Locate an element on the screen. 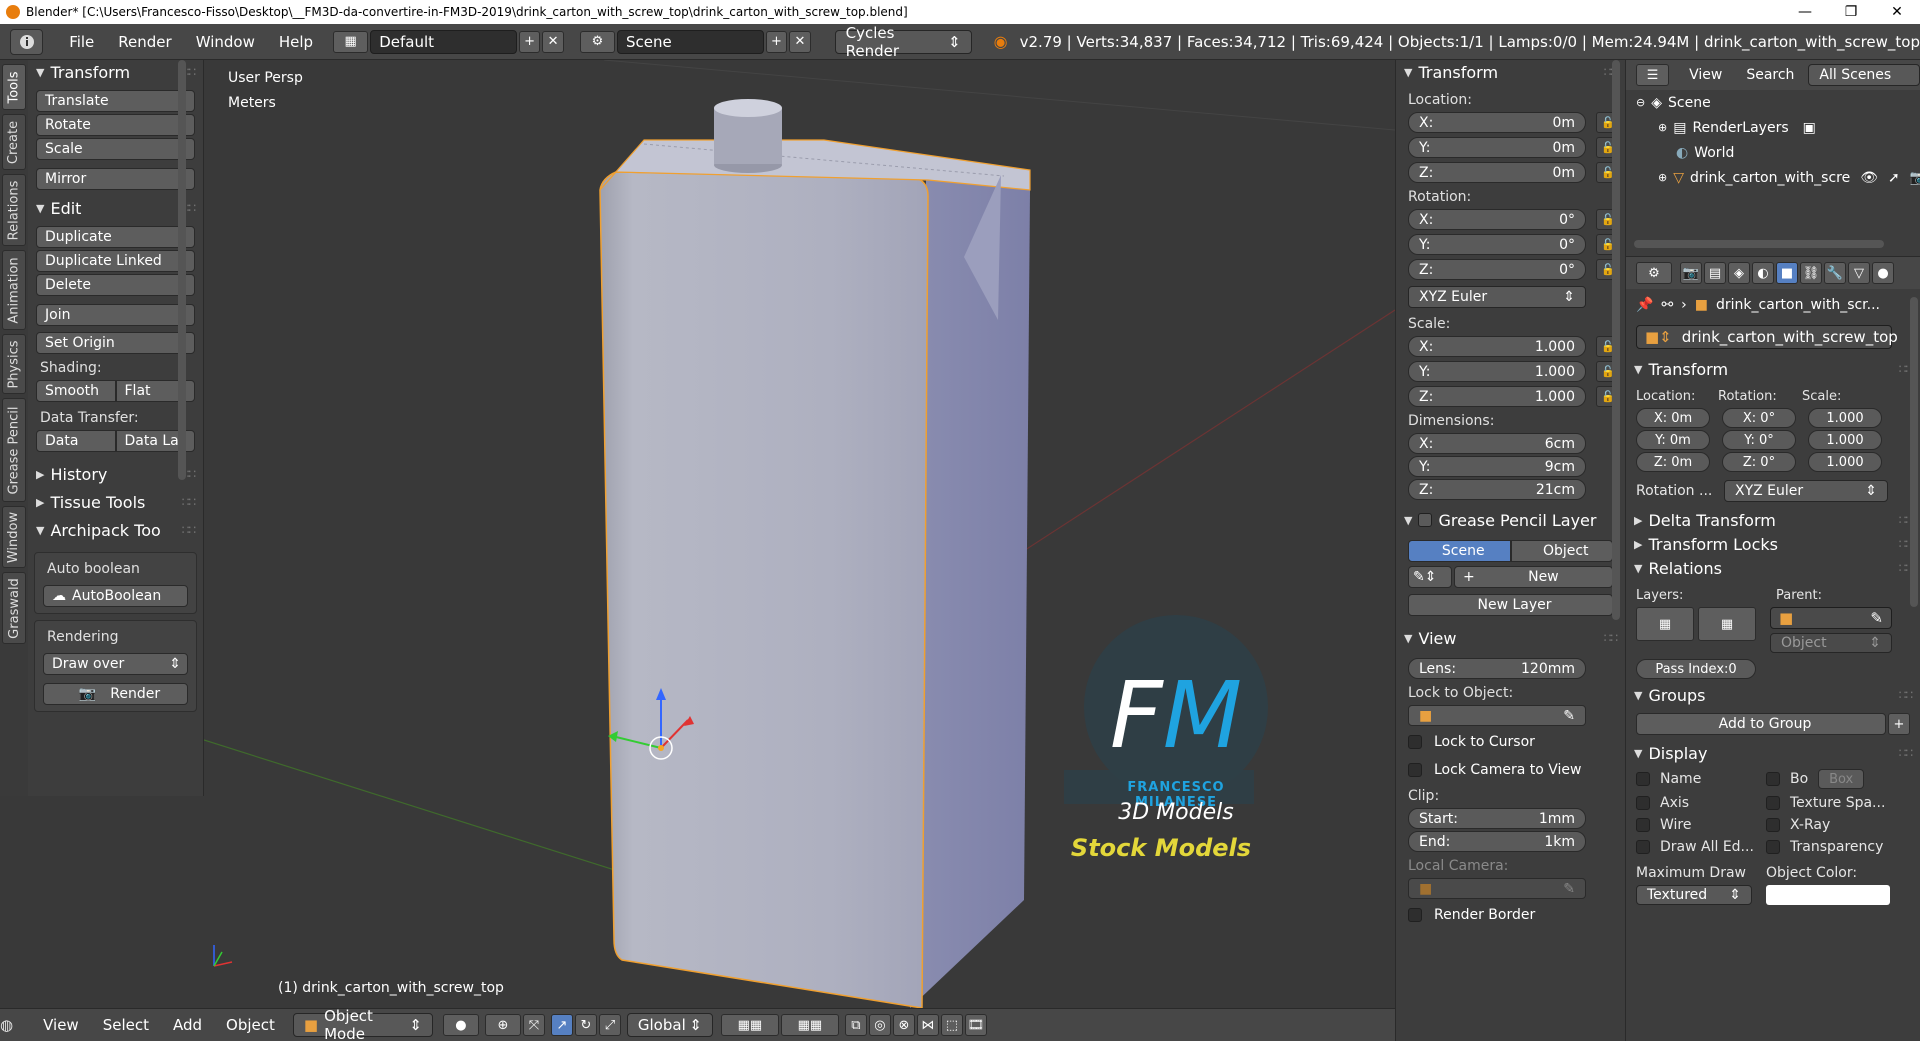 The height and width of the screenshot is (1041, 1920). new-layer-button: New Layer is located at coordinates (1510, 605).